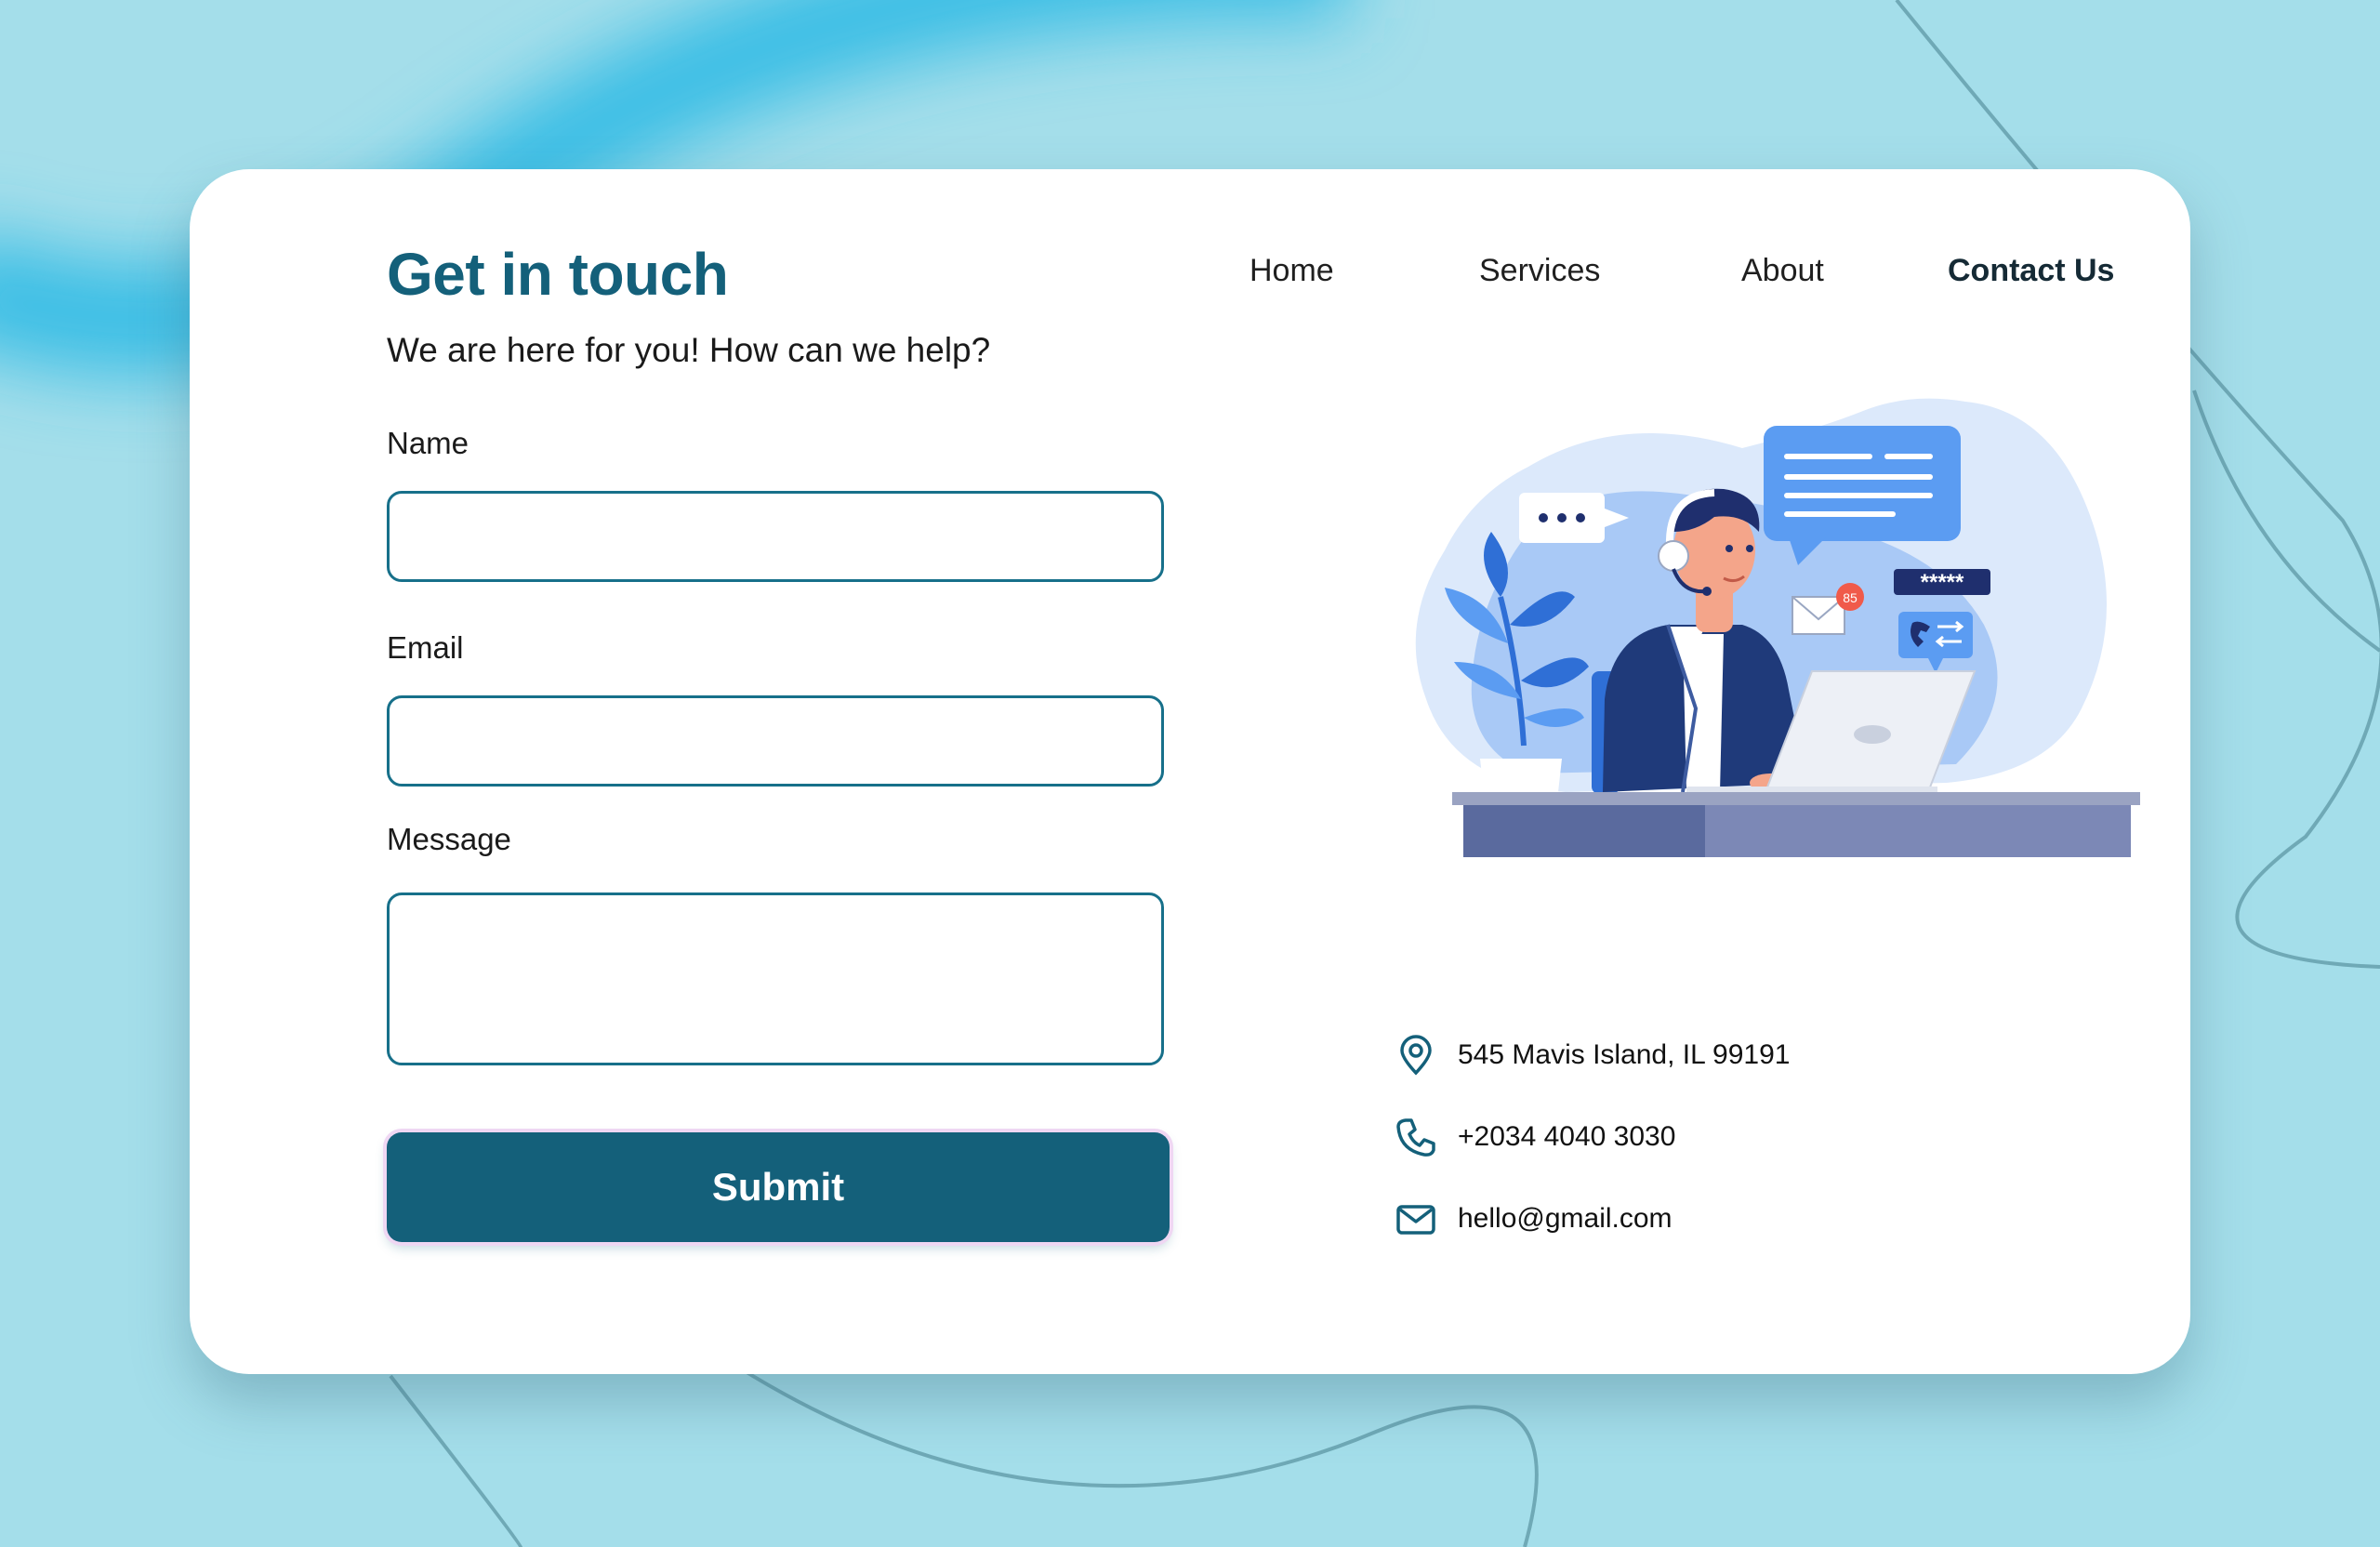 The height and width of the screenshot is (1547, 2380). I want to click on phone-icon, so click(1415, 1137).